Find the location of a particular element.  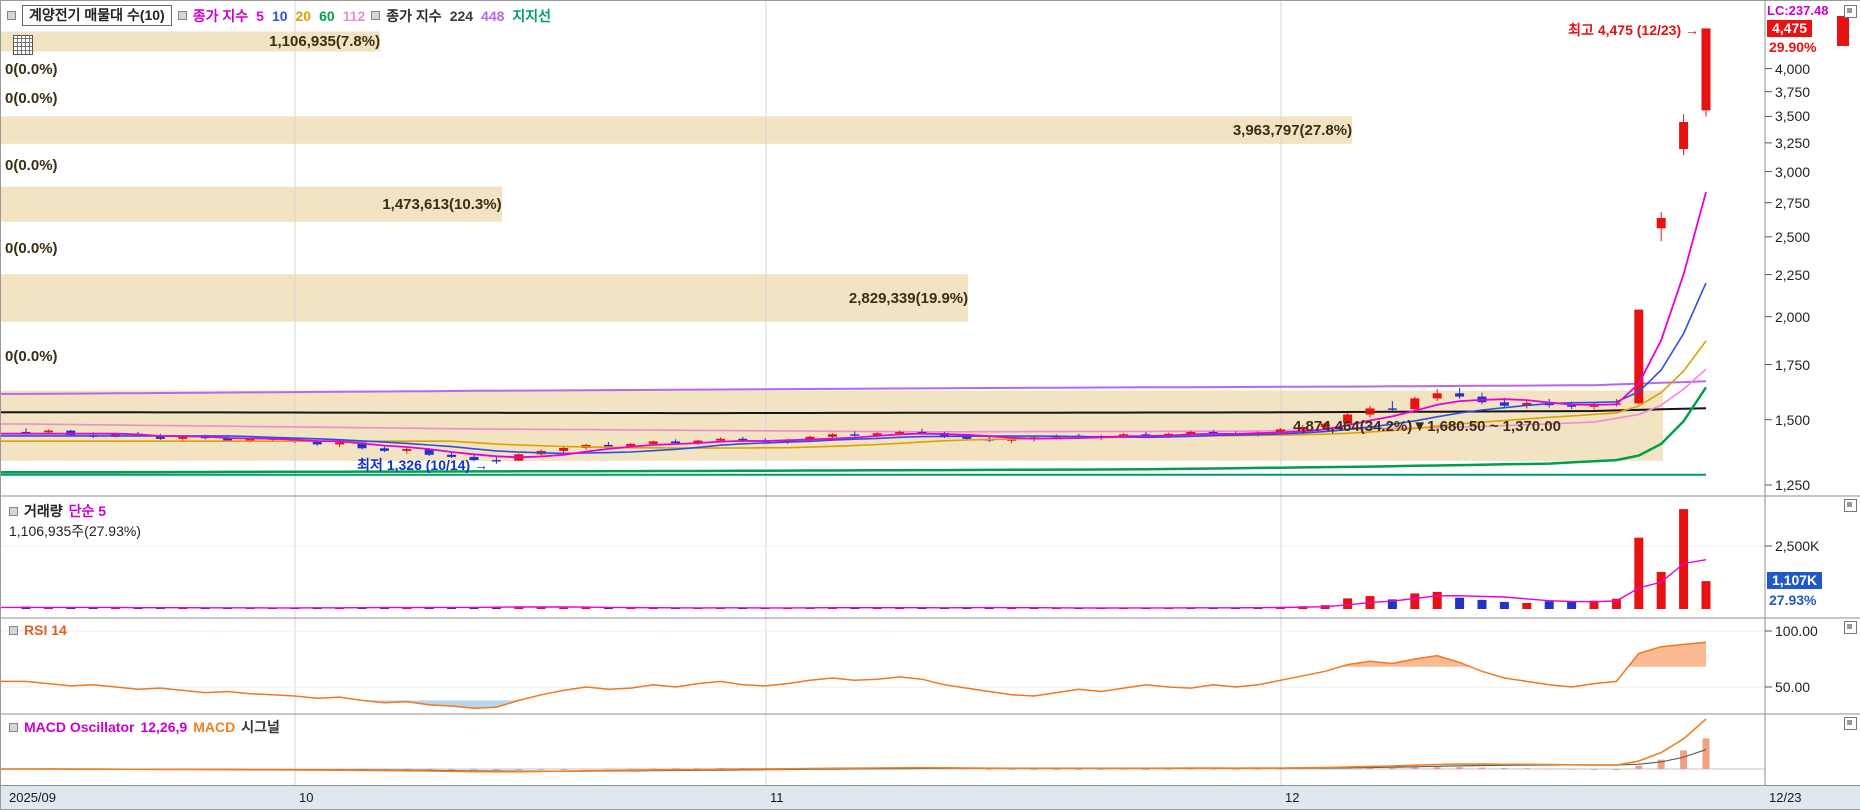

stock-title-box: 계양전기 매물대 수(10) is located at coordinates (97, 15).